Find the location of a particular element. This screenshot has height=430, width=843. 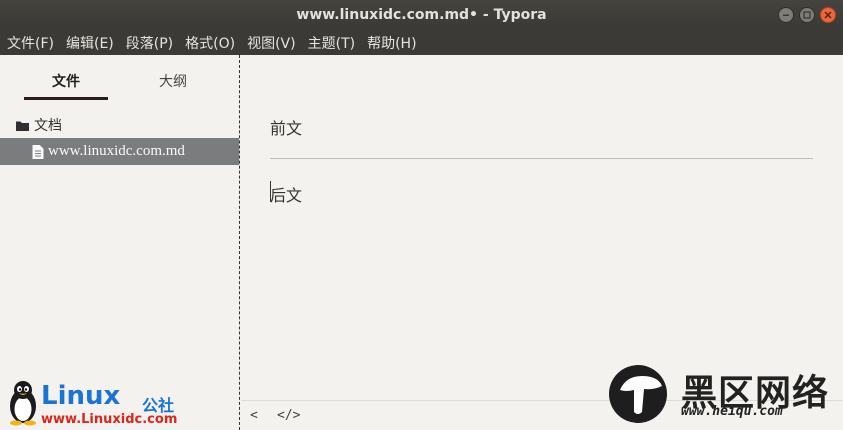

menu-file: 文件(F) is located at coordinates (30, 43).